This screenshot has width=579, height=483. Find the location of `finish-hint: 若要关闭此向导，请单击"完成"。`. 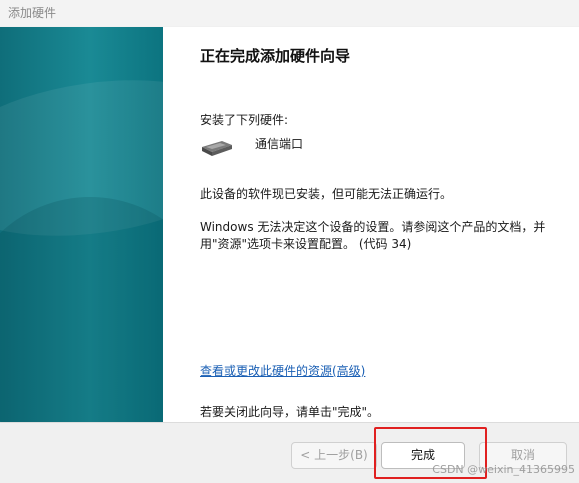

finish-hint: 若要关闭此向导，请单击"完成"。 is located at coordinates (290, 412).